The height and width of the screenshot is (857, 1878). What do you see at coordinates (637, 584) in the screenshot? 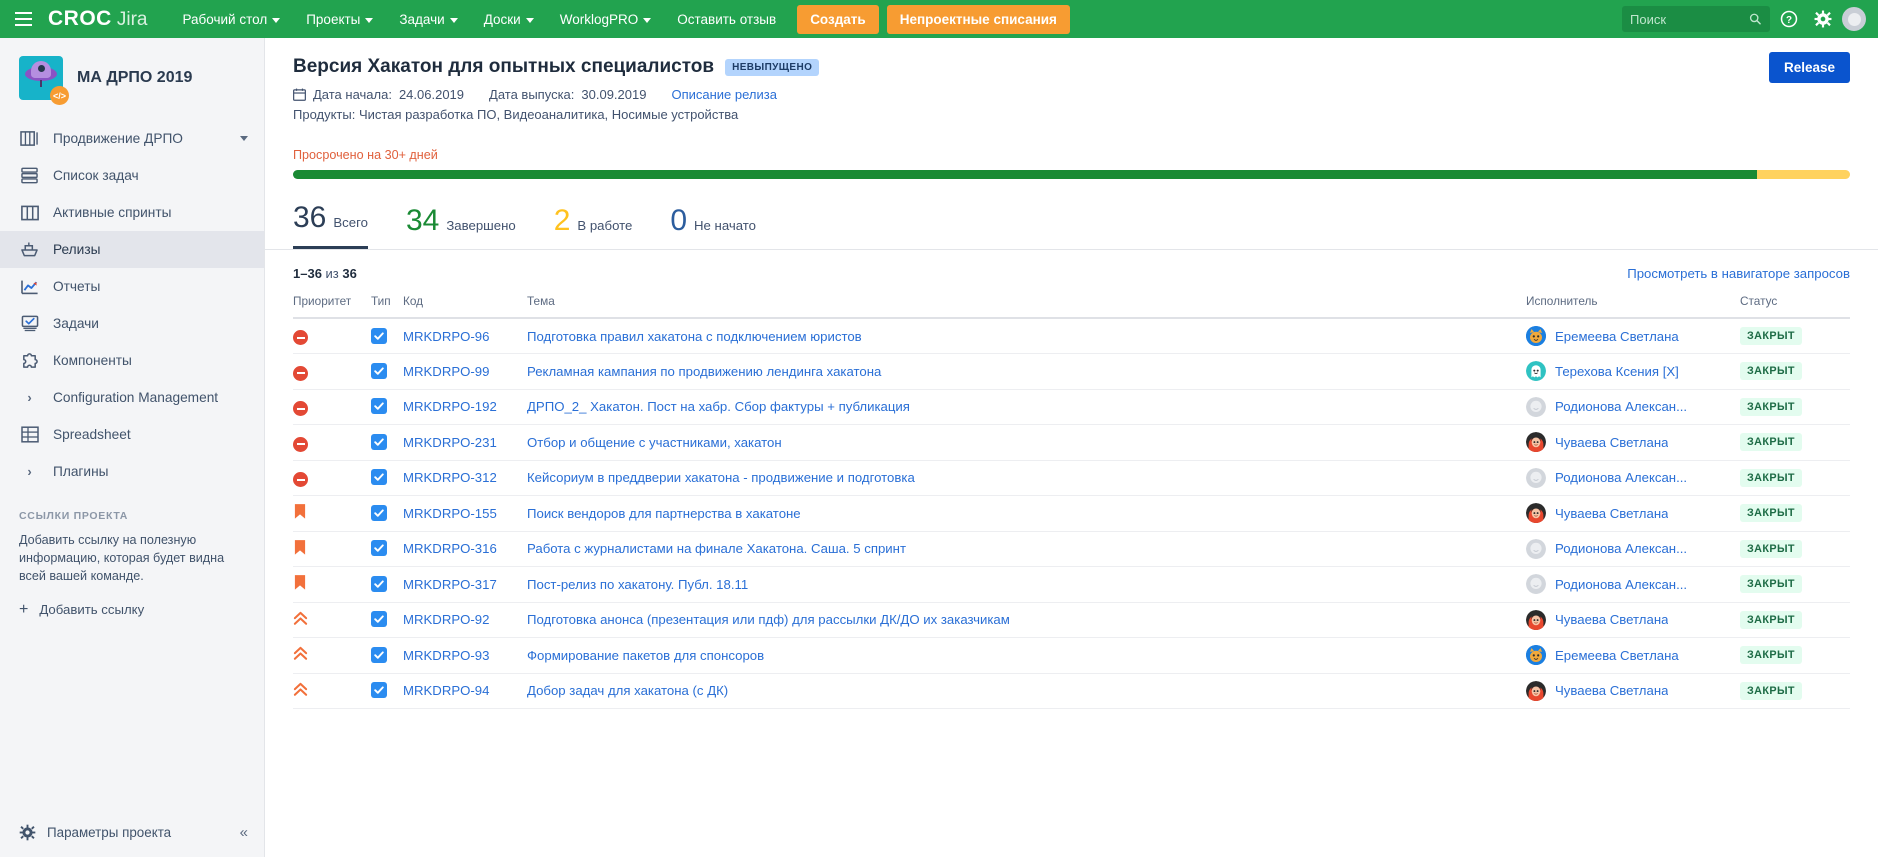
I see `issue-topic-link: Пост-релиз по хакатону. Публ. 18.11` at bounding box center [637, 584].